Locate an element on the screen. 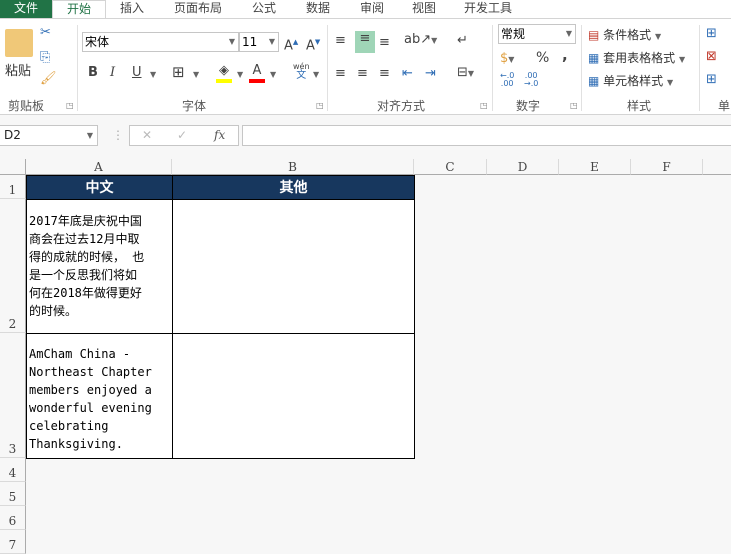 This screenshot has width=731, height=554. tab-insert: 插入 is located at coordinates (132, 9).